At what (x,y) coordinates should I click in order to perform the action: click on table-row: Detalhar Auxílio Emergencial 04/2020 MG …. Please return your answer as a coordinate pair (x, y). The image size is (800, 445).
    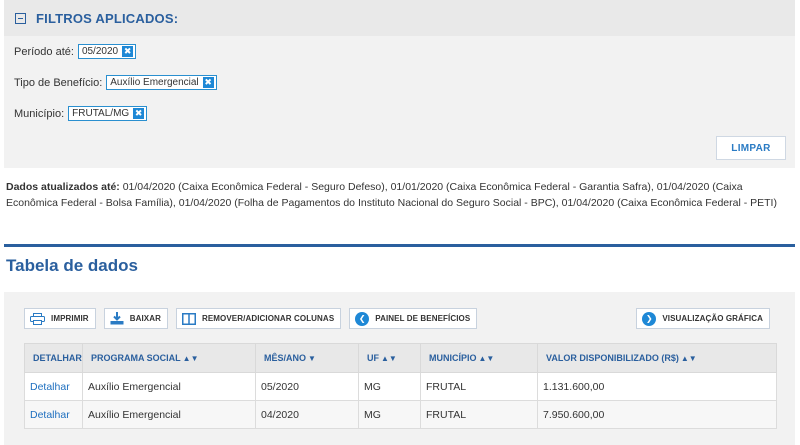
    Looking at the image, I should click on (400, 414).